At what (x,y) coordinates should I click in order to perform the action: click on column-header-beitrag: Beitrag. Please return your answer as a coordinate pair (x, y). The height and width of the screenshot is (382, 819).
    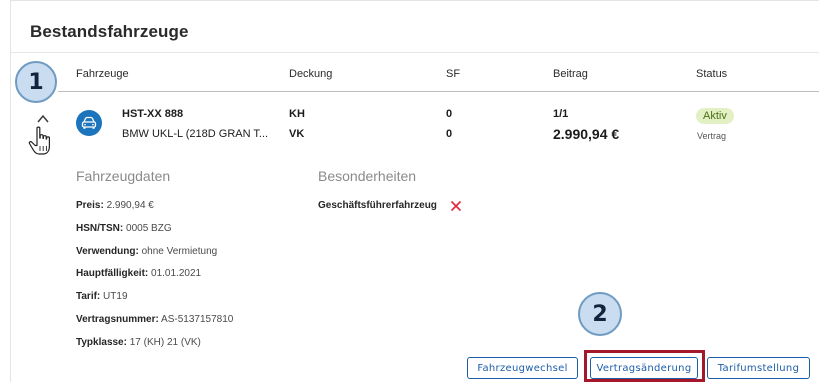
    Looking at the image, I should click on (570, 74).